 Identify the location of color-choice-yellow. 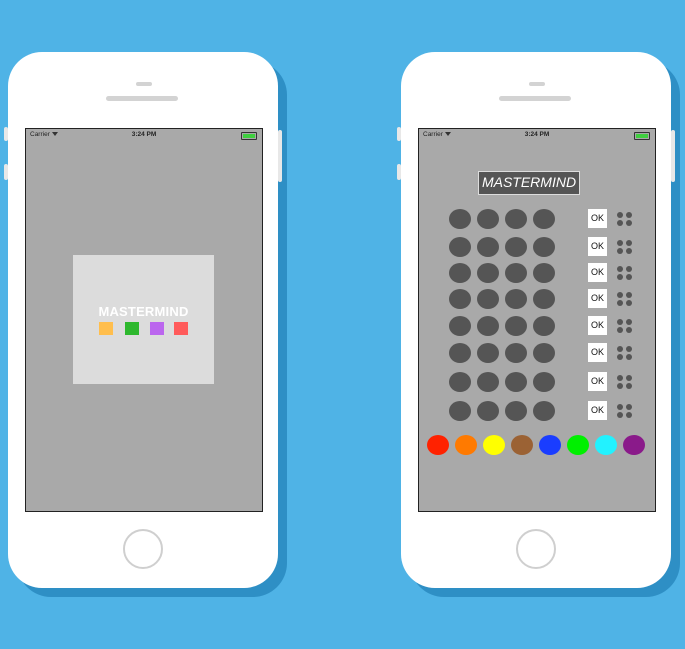
(494, 445).